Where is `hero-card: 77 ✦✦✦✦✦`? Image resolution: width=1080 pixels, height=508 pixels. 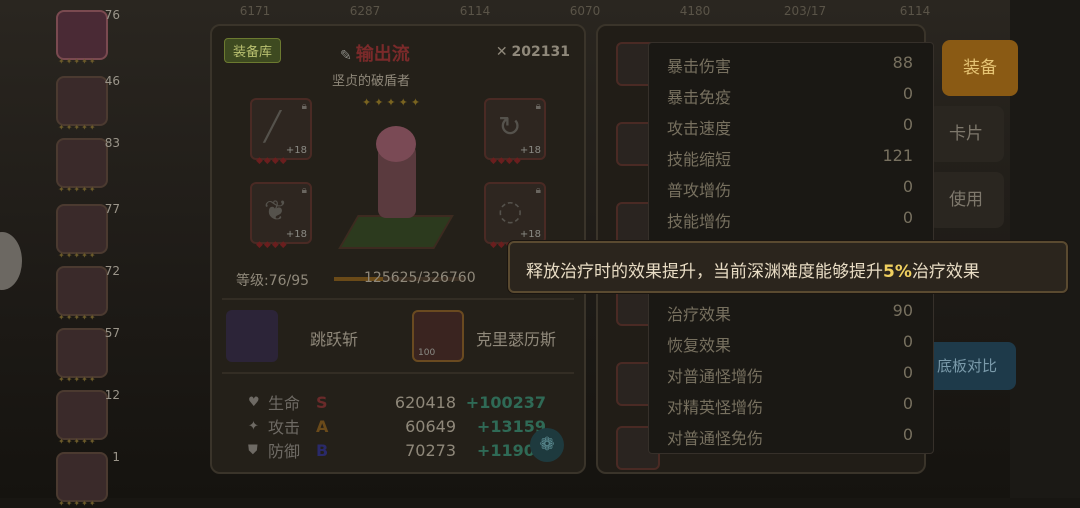 hero-card: 77 ✦✦✦✦✦ is located at coordinates (87, 230).